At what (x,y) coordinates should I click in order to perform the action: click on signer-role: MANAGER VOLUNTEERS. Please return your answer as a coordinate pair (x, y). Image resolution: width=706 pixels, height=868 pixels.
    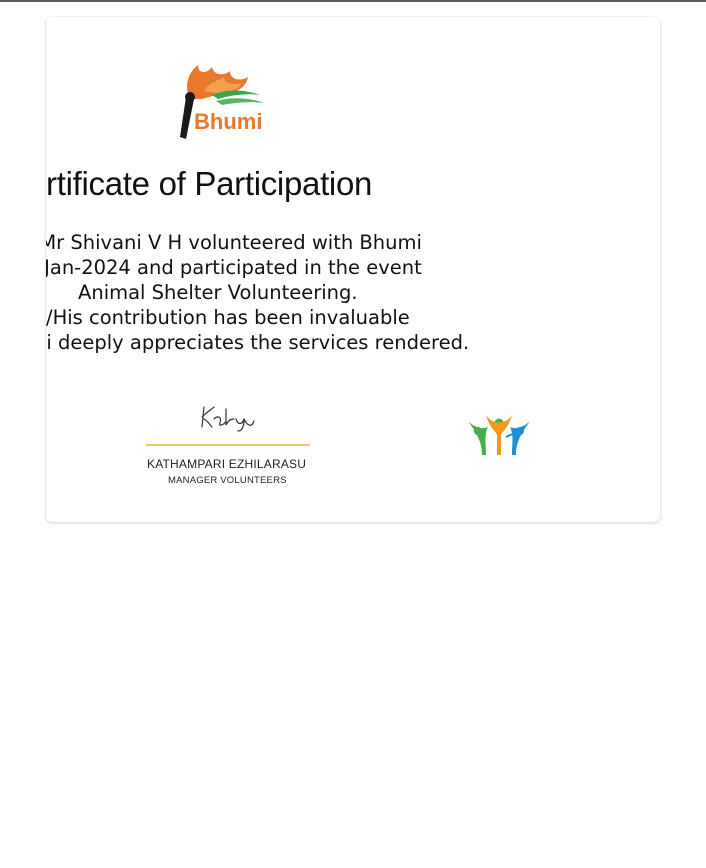
    Looking at the image, I should click on (227, 480).